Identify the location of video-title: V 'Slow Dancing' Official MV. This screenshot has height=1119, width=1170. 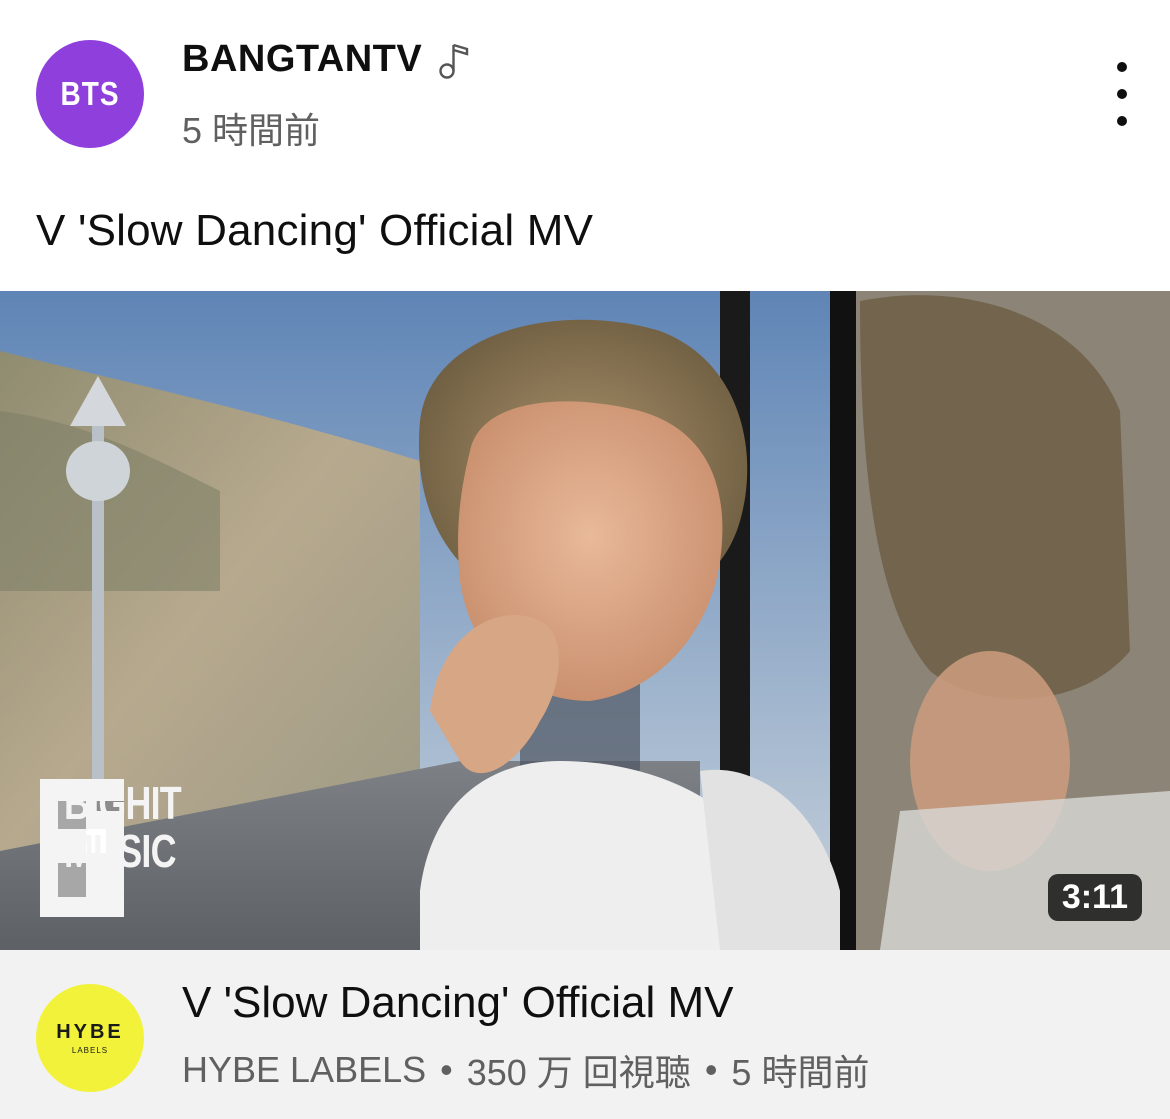
(458, 1003).